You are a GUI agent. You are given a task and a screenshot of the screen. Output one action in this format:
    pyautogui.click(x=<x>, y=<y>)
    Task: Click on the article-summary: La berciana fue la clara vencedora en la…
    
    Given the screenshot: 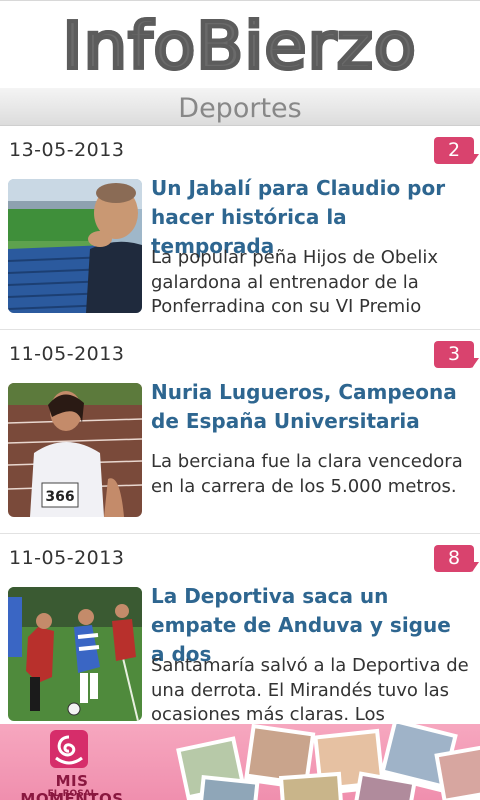 What is the action you would take?
    pyautogui.click(x=307, y=474)
    